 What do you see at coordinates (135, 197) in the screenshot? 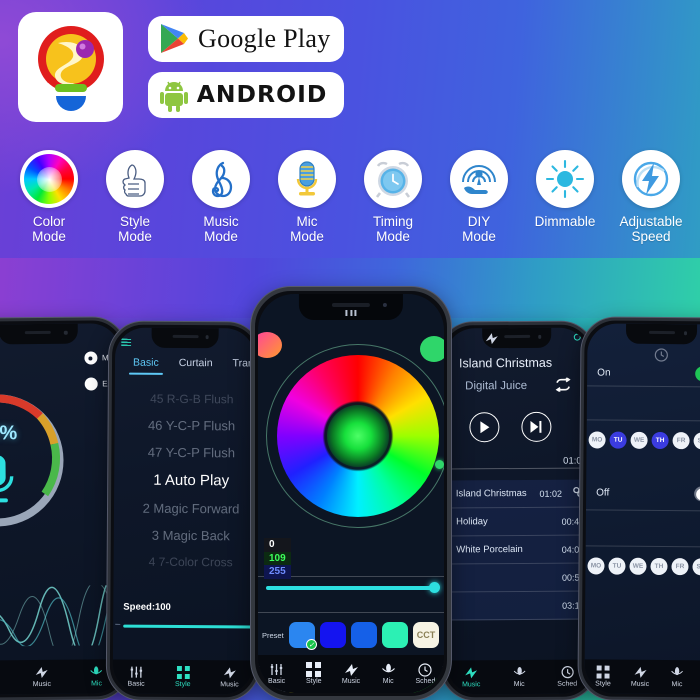
I see `feature-style-mode: Style Mode` at bounding box center [135, 197].